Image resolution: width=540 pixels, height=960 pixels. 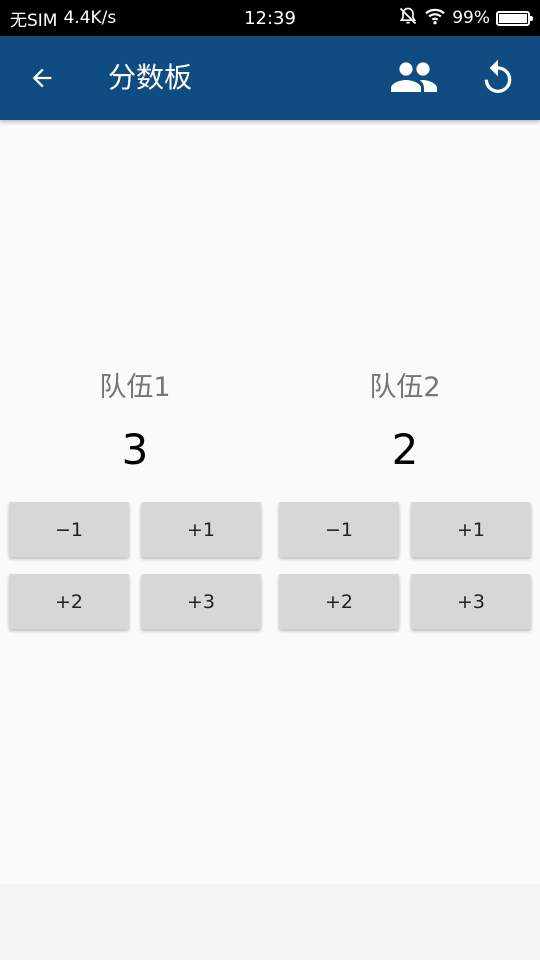 What do you see at coordinates (270, 78) in the screenshot?
I see `app-bar: 分数板` at bounding box center [270, 78].